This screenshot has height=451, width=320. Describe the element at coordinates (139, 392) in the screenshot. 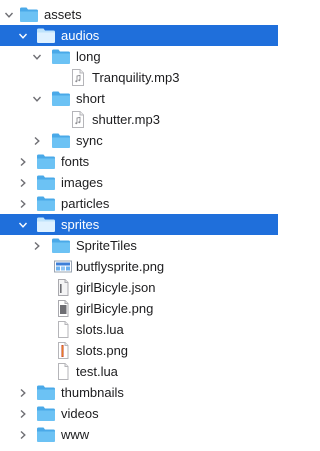

I see `tree-row-thumbnails: thumbnails` at that location.